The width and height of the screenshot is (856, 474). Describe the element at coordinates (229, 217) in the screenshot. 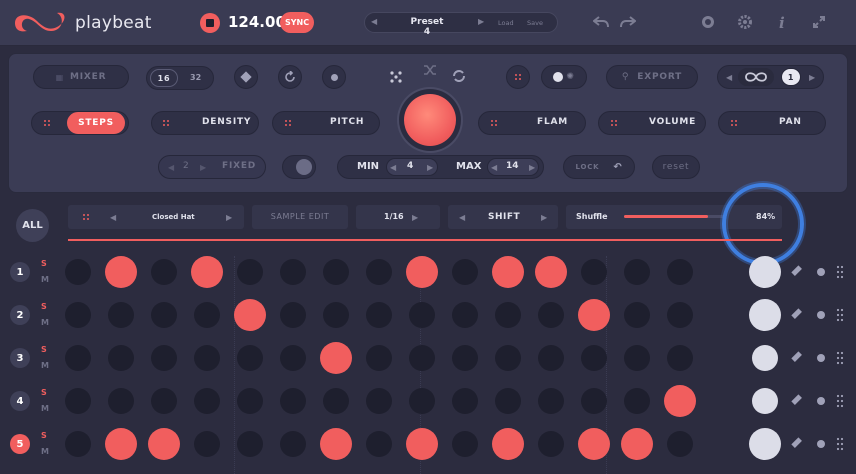

I see `sample-next-arrow-icon: ▶` at that location.